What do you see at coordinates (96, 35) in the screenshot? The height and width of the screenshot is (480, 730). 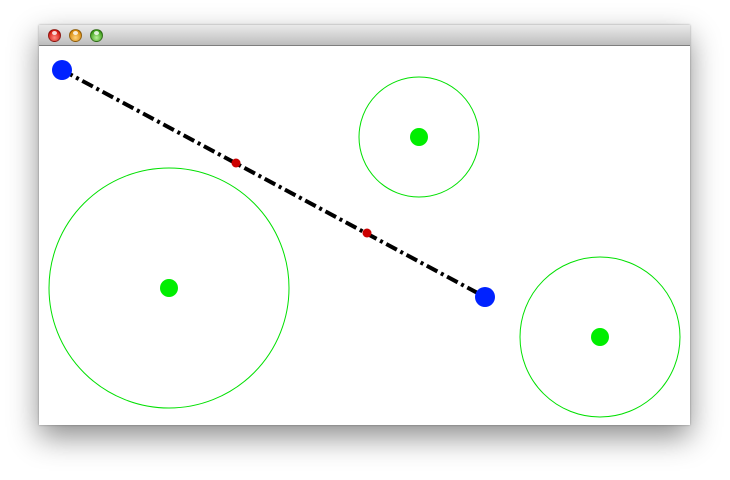 I see `zoom-button` at bounding box center [96, 35].